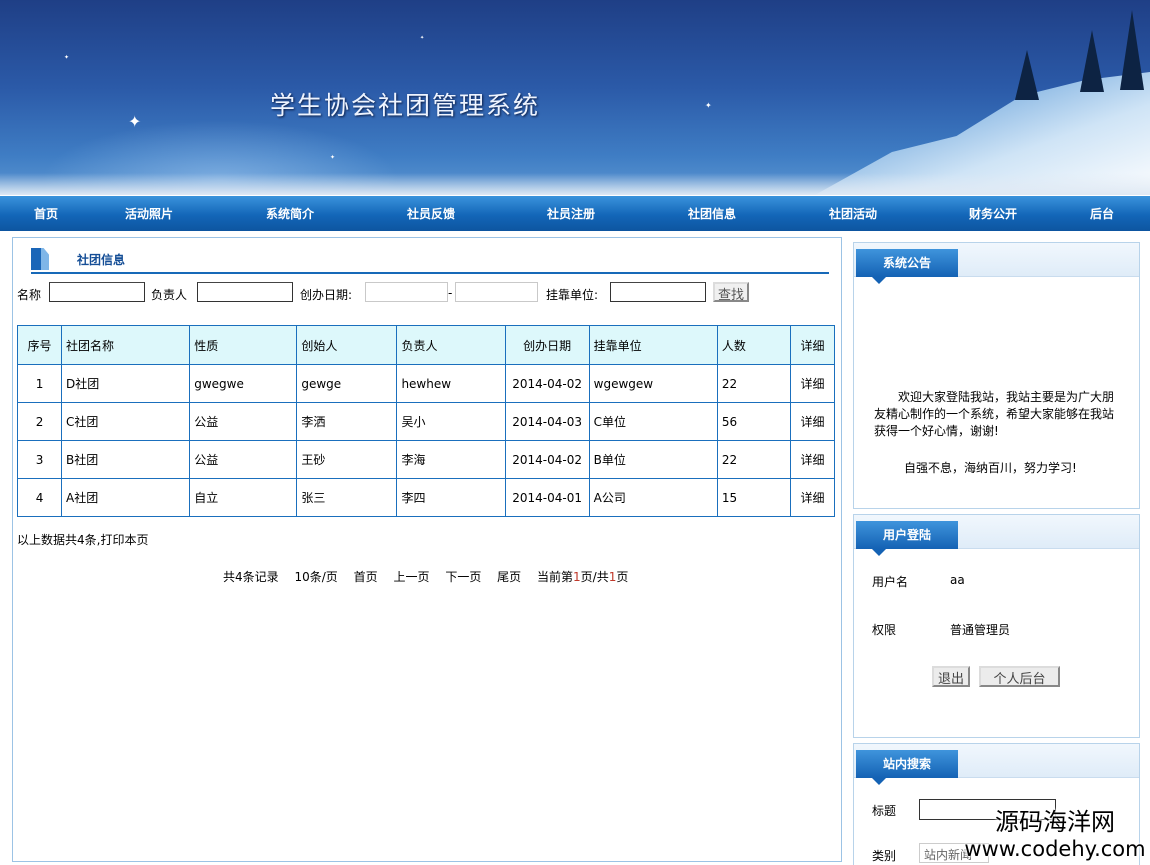 This screenshot has width=1150, height=865. Describe the element at coordinates (82, 539) in the screenshot. I see `summary-print-link: 以上数据共4条,打印本页` at that location.